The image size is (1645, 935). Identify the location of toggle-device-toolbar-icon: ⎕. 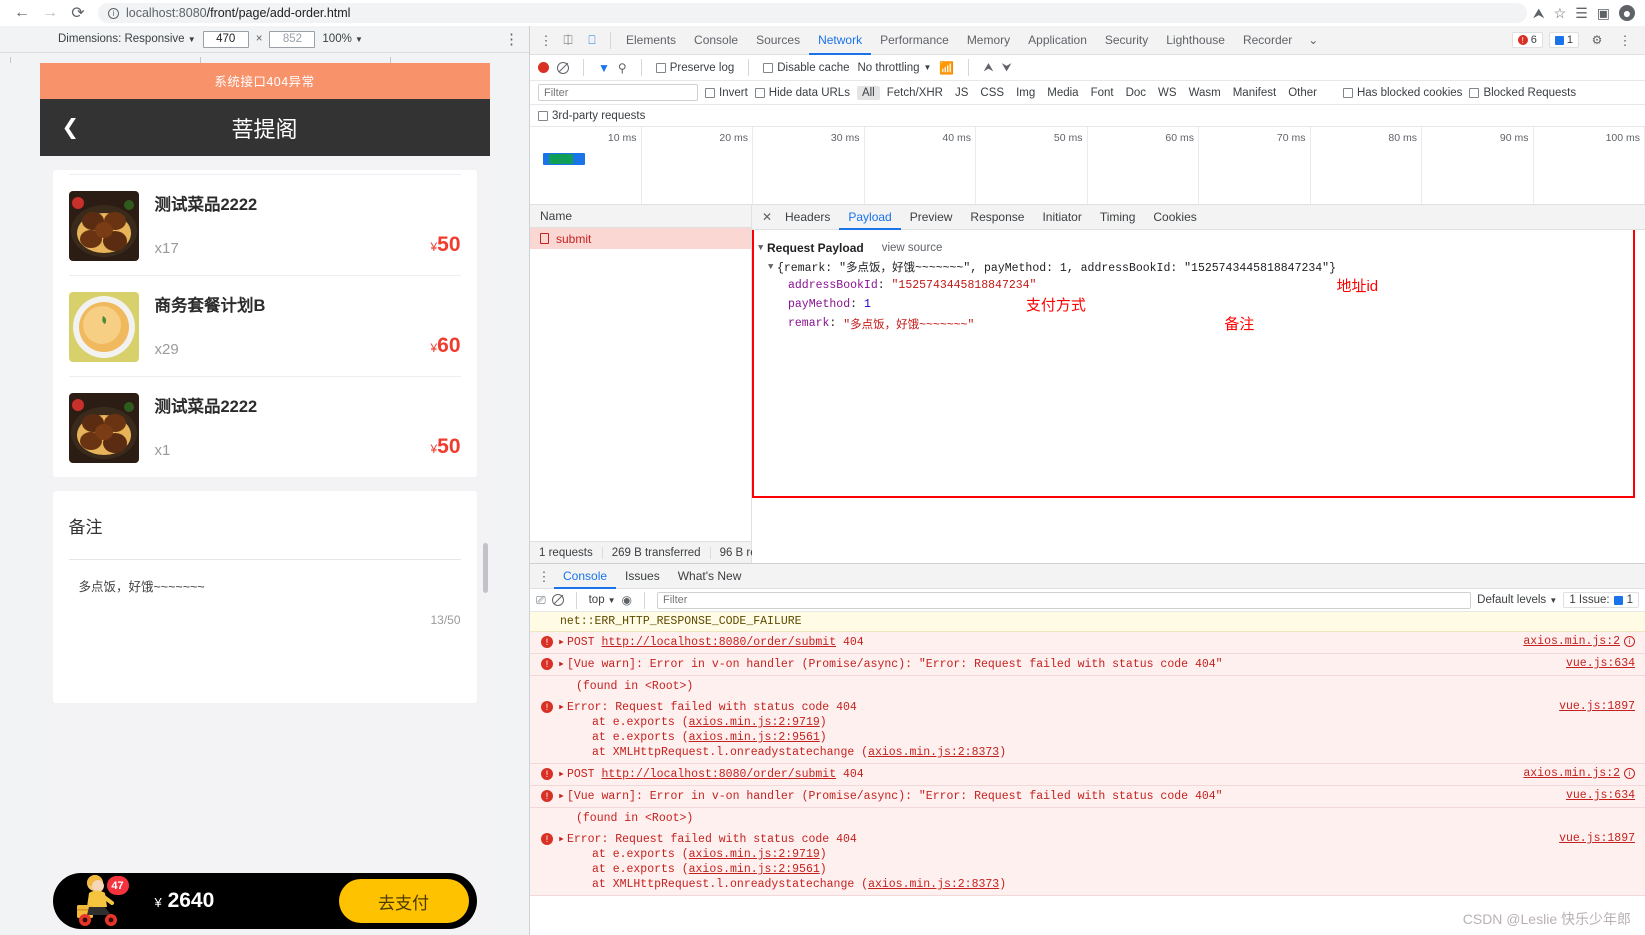
(592, 40).